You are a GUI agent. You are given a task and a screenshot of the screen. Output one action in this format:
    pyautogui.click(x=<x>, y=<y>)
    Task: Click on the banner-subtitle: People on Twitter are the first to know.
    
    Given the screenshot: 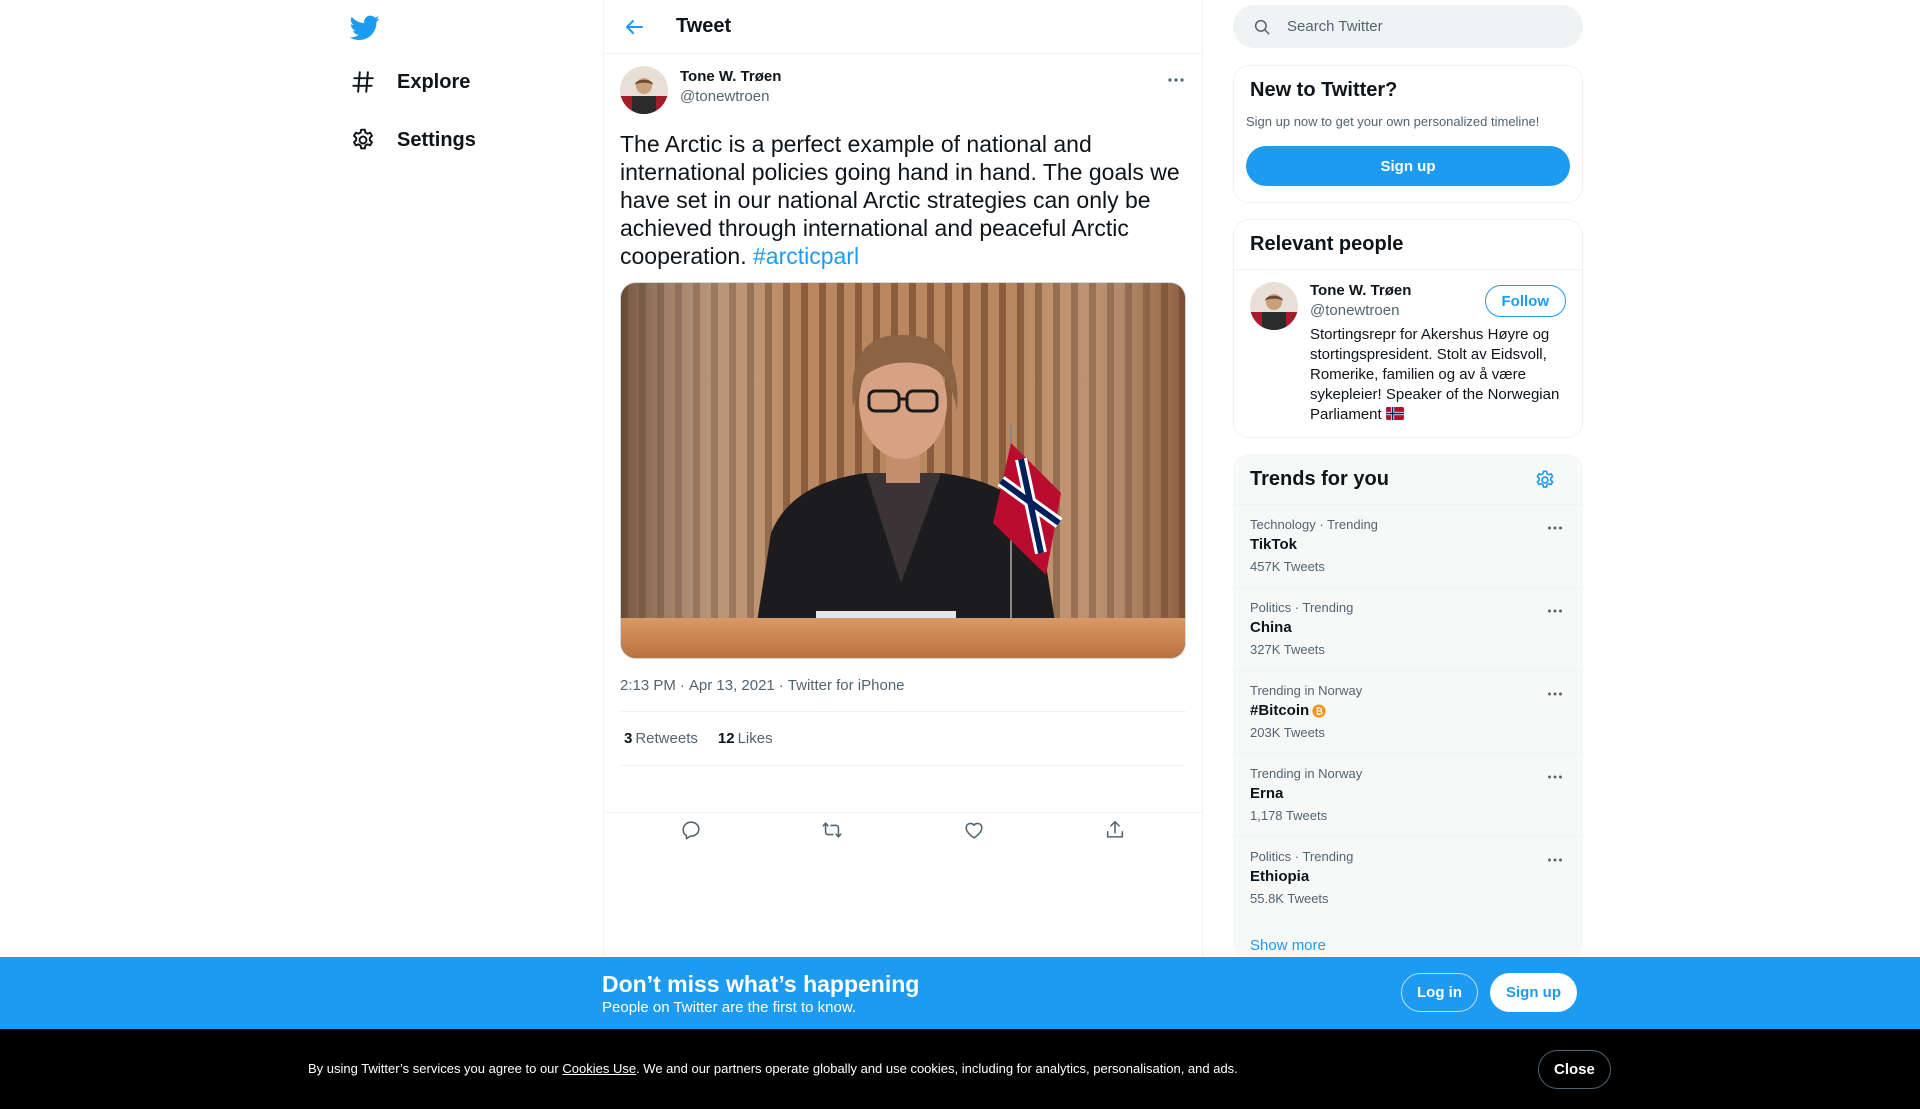 What is the action you would take?
    pyautogui.click(x=729, y=1007)
    